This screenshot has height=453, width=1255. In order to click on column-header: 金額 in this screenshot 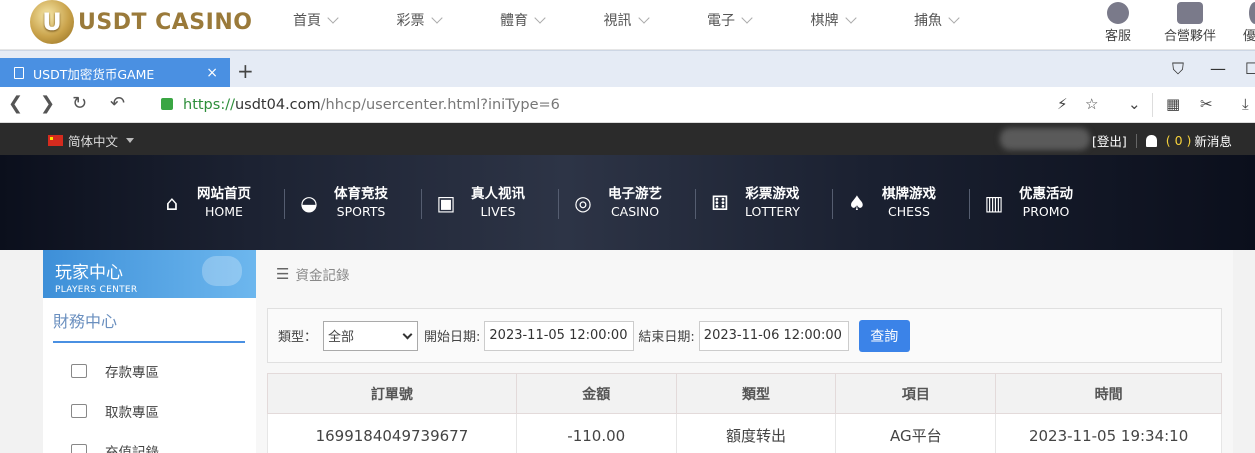, I will do `click(596, 393)`.